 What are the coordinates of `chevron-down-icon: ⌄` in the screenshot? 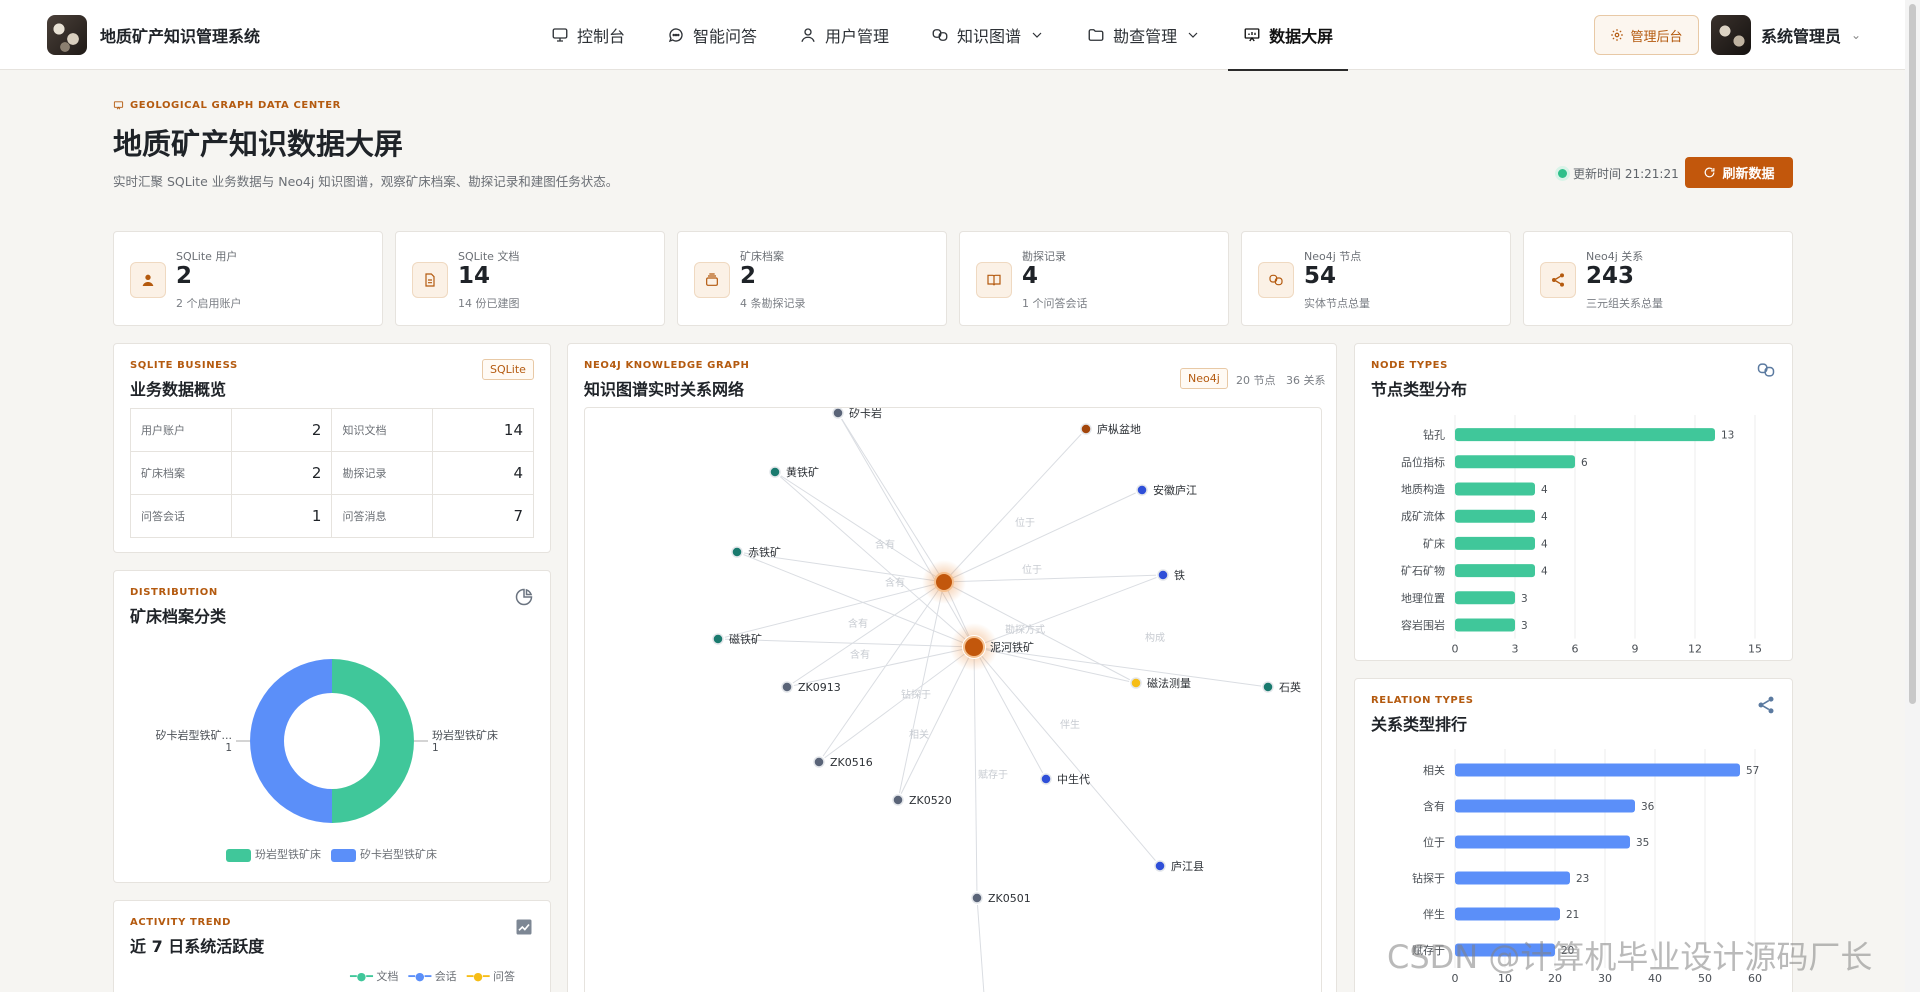 It's located at (1856, 35).